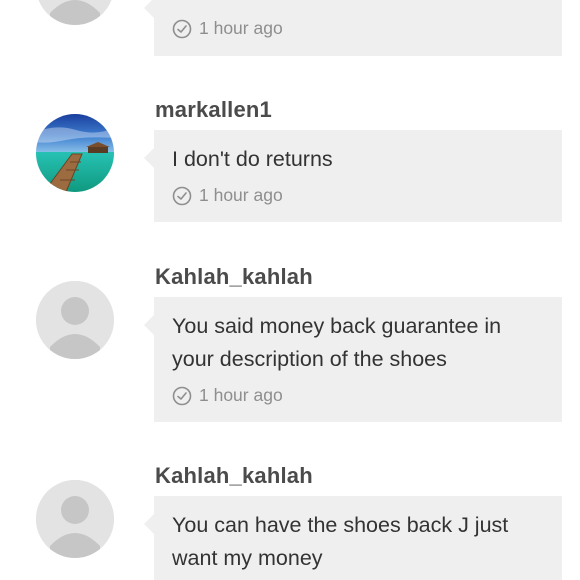 The image size is (580, 580). What do you see at coordinates (252, 159) in the screenshot?
I see `comment-text: I don't do returns` at bounding box center [252, 159].